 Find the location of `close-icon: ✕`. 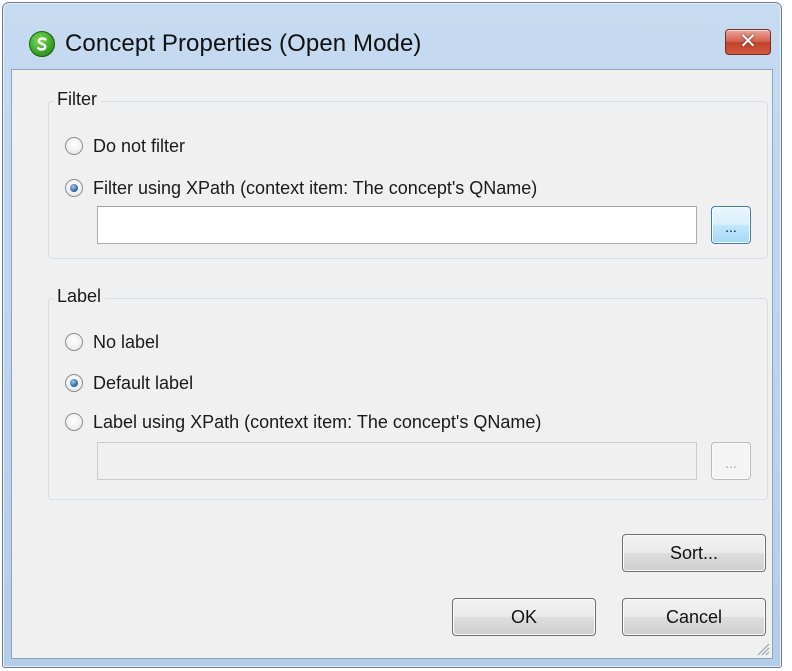

close-icon: ✕ is located at coordinates (748, 41).